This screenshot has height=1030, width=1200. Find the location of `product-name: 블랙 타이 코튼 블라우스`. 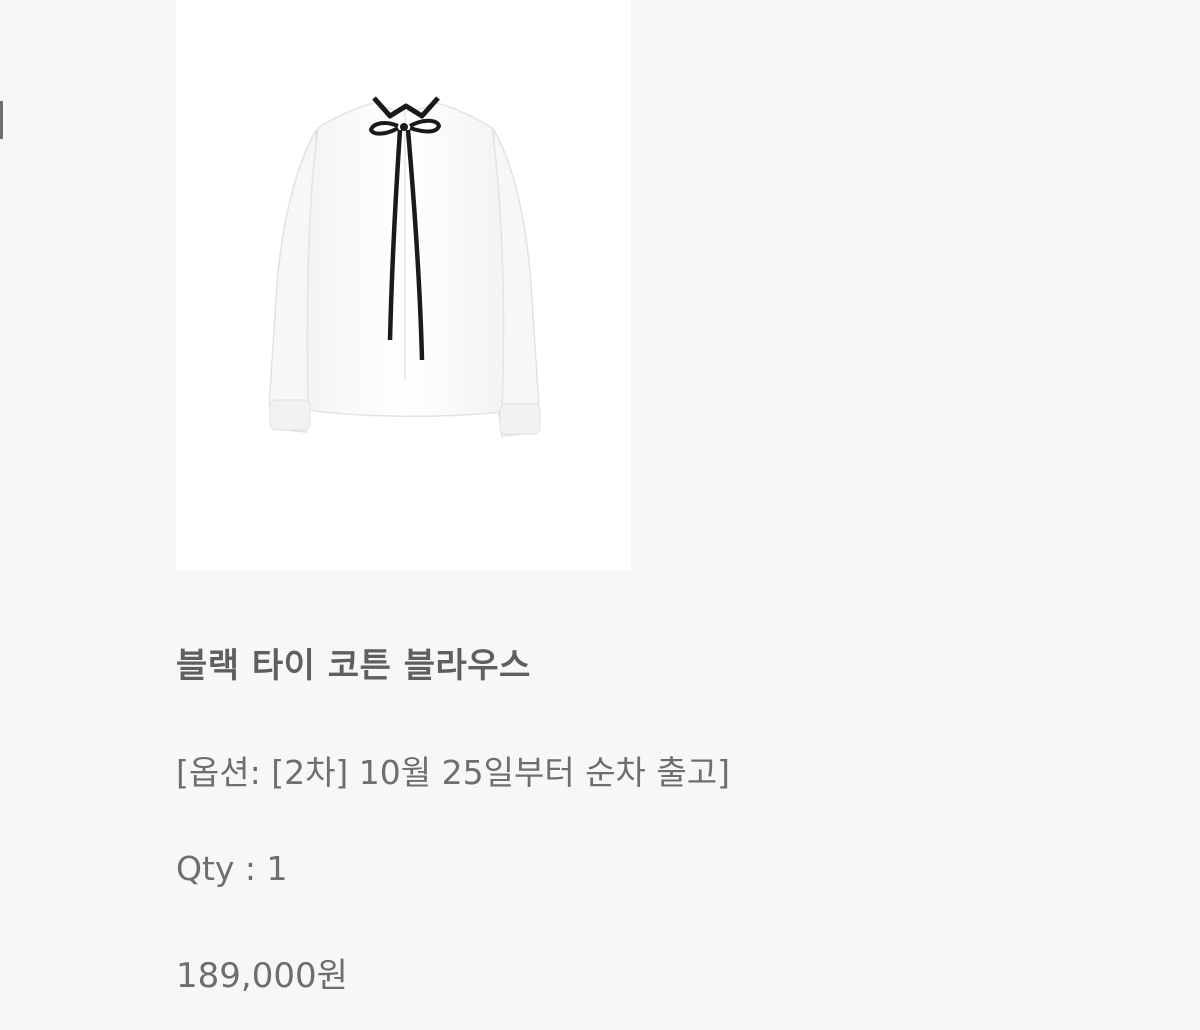

product-name: 블랙 타이 코튼 블라우스 is located at coordinates (353, 662).